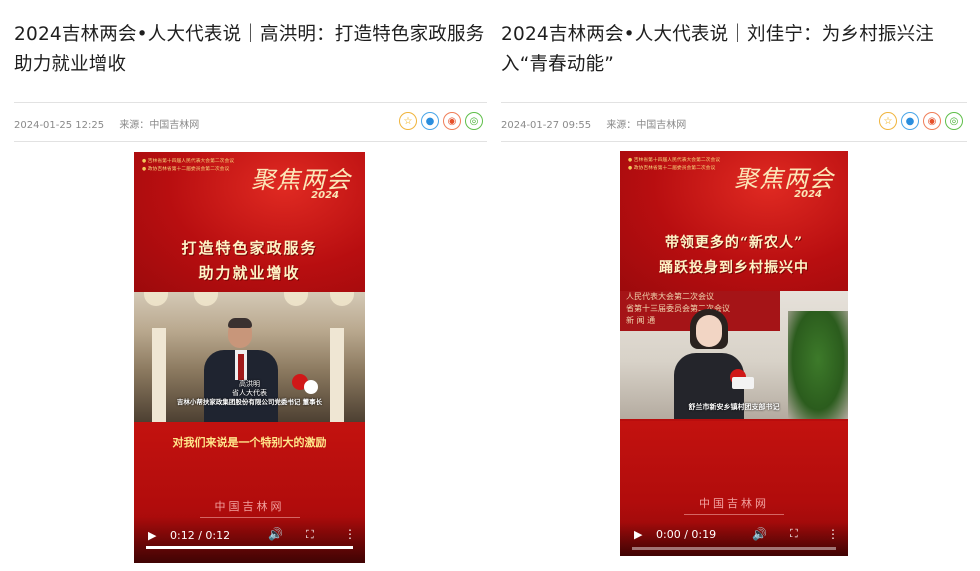 The width and height of the screenshot is (980, 571). I want to click on video-slogan: 打造特色家政服务 助力就业增收, so click(249, 261).